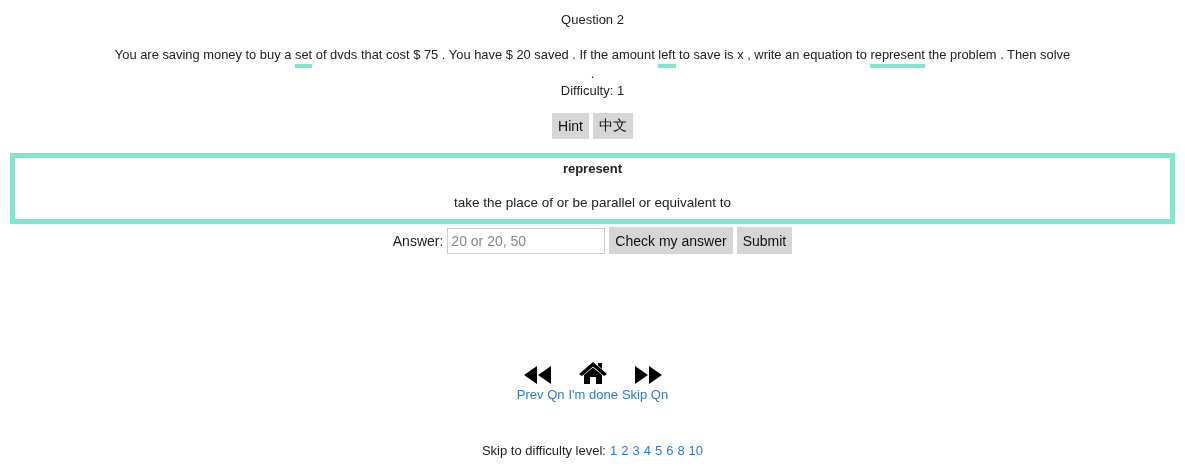 The width and height of the screenshot is (1185, 476). I want to click on vocab-word: represent, so click(897, 57).